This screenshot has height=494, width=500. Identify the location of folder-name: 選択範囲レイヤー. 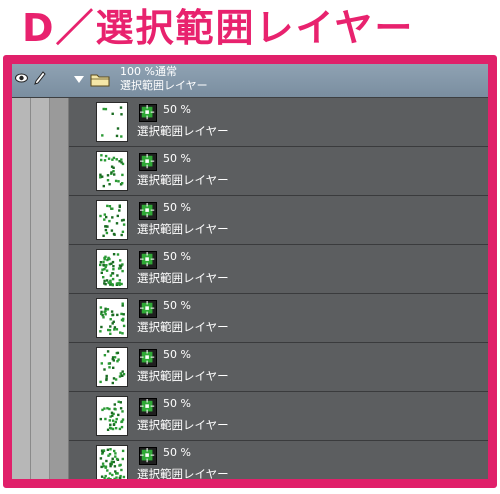
(164, 85).